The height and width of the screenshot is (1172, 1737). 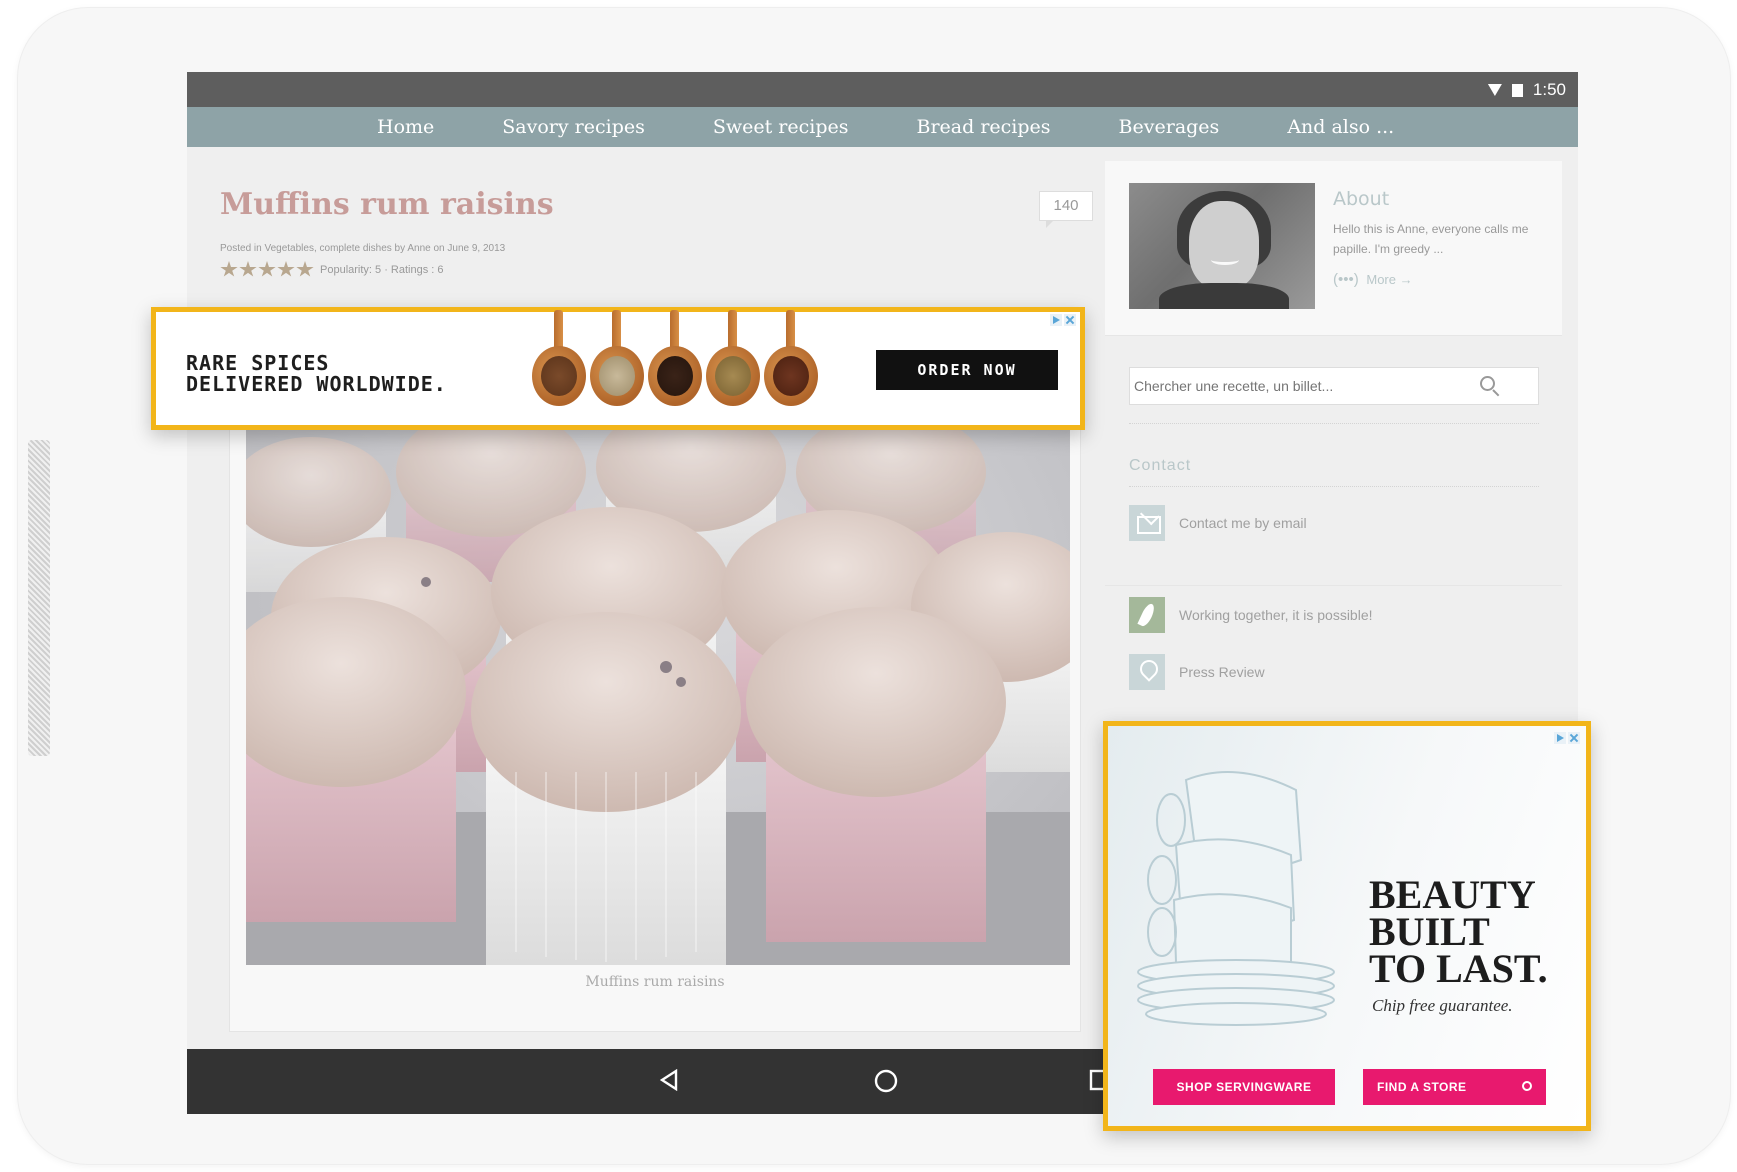 I want to click on pin-icon, so click(x=1147, y=672).